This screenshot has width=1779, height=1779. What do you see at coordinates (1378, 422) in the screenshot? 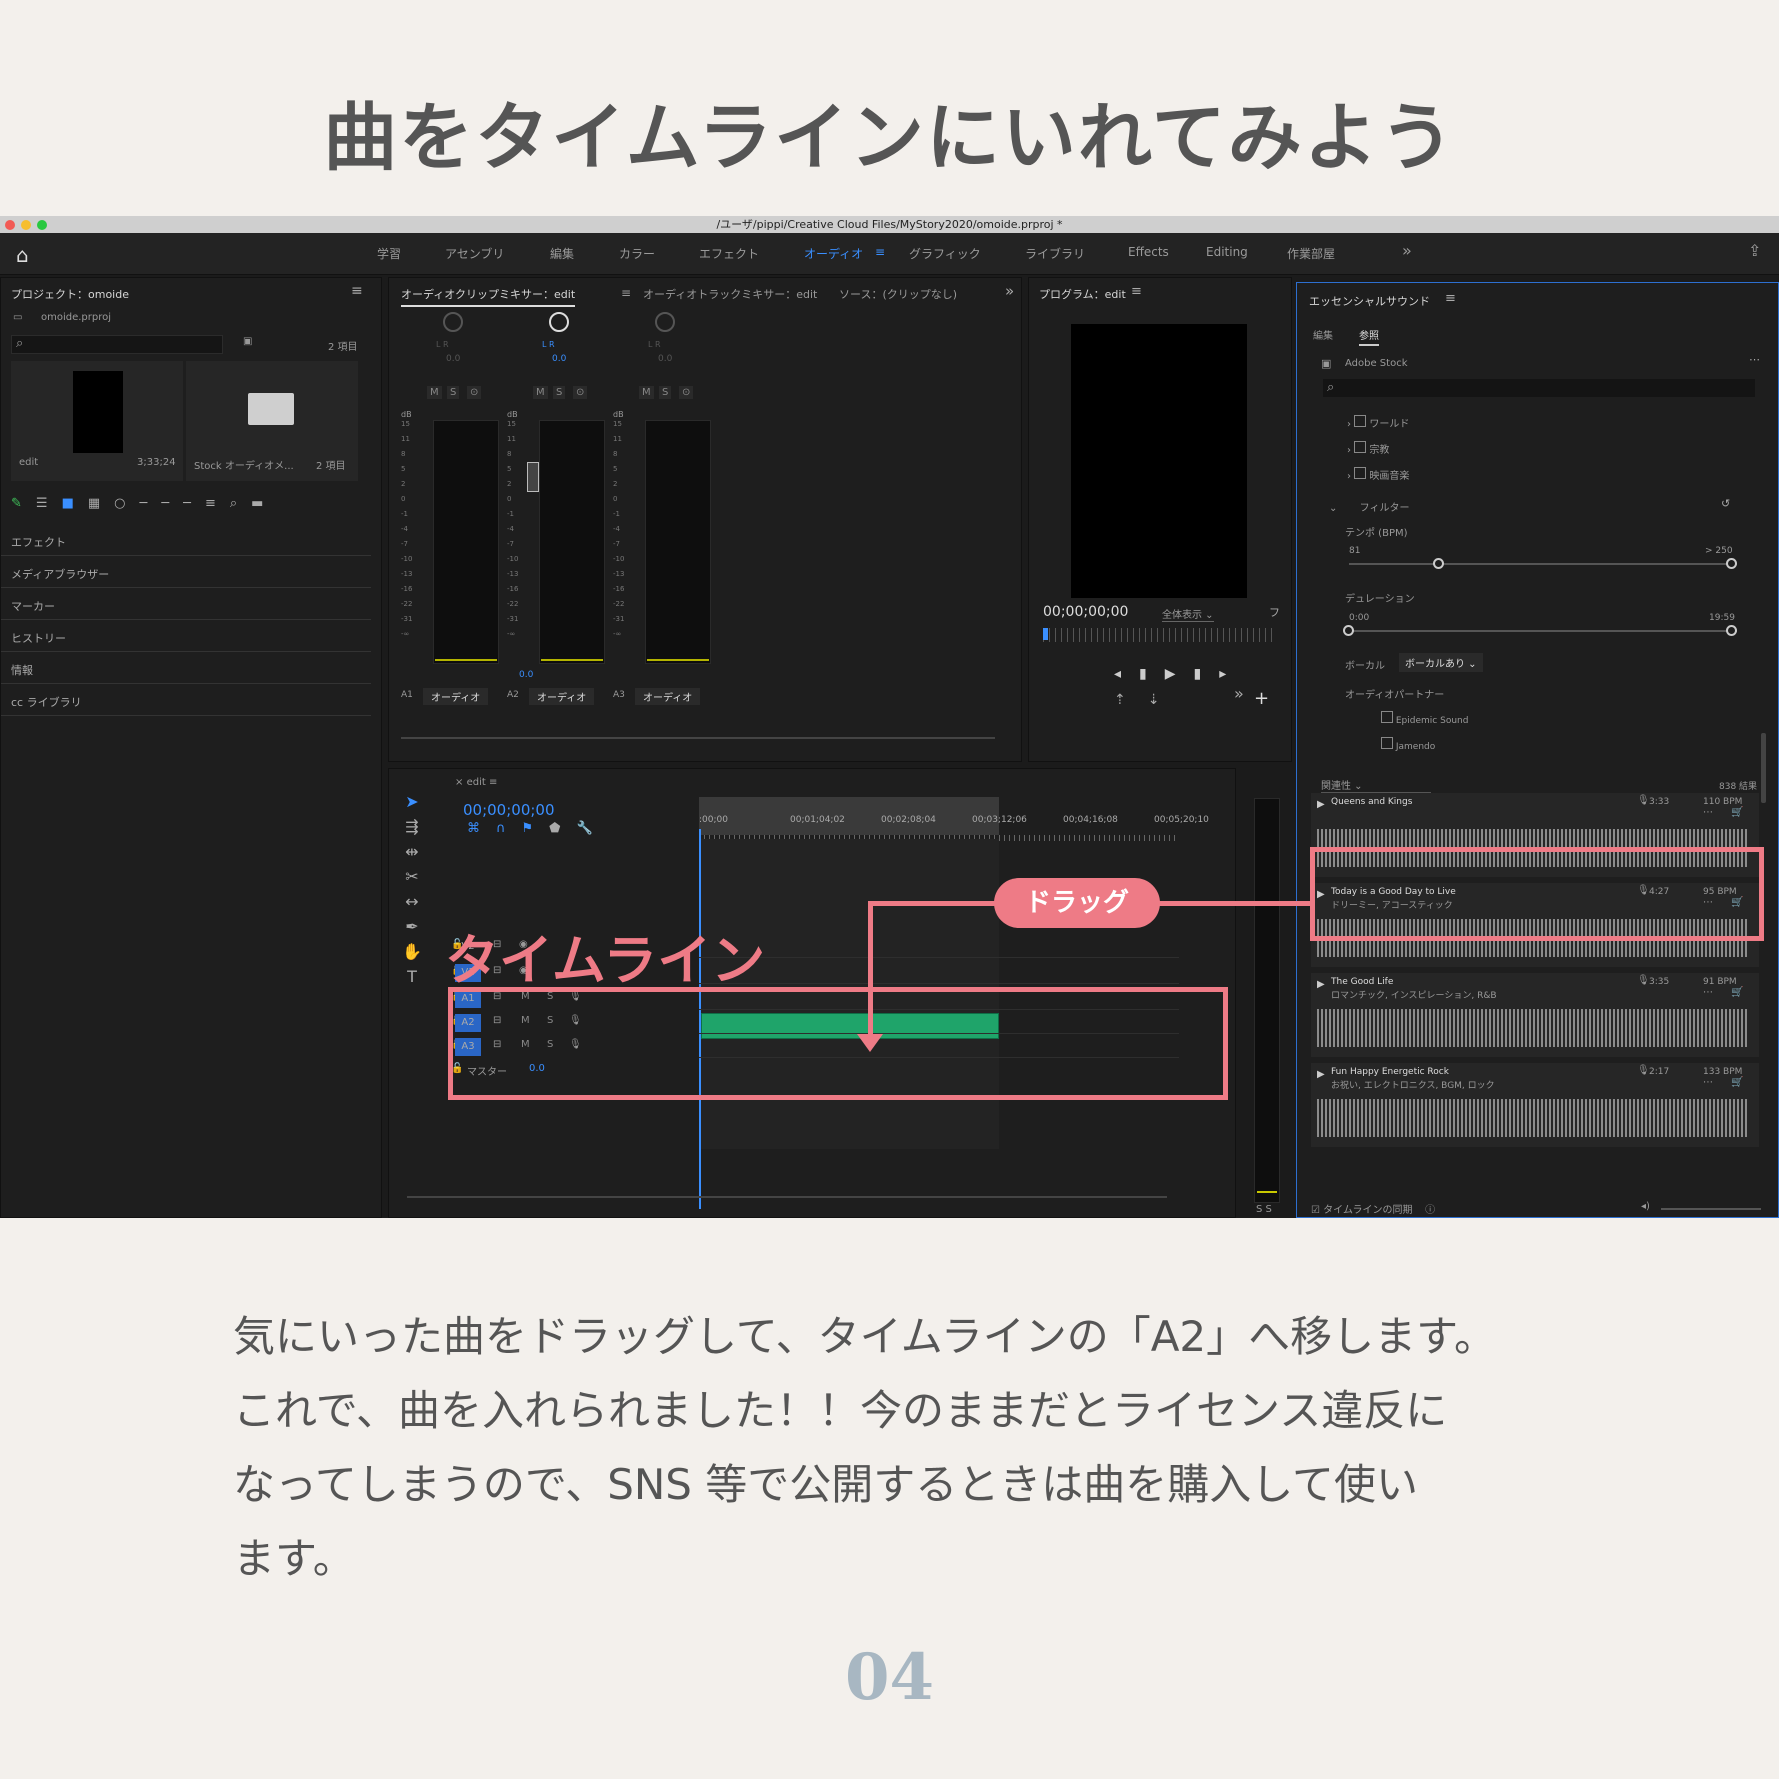
I see `category-world: › ワールド` at bounding box center [1378, 422].